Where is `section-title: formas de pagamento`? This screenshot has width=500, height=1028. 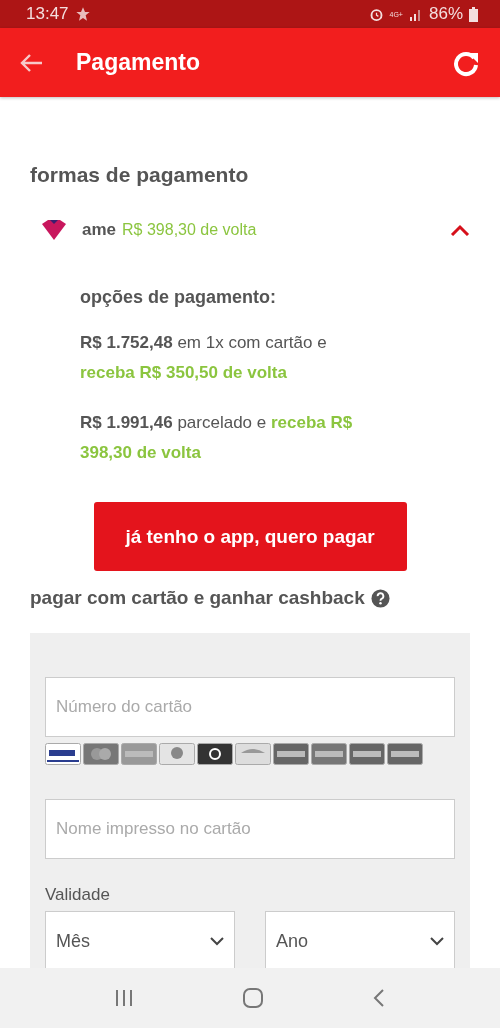 section-title: formas de pagamento is located at coordinates (140, 175).